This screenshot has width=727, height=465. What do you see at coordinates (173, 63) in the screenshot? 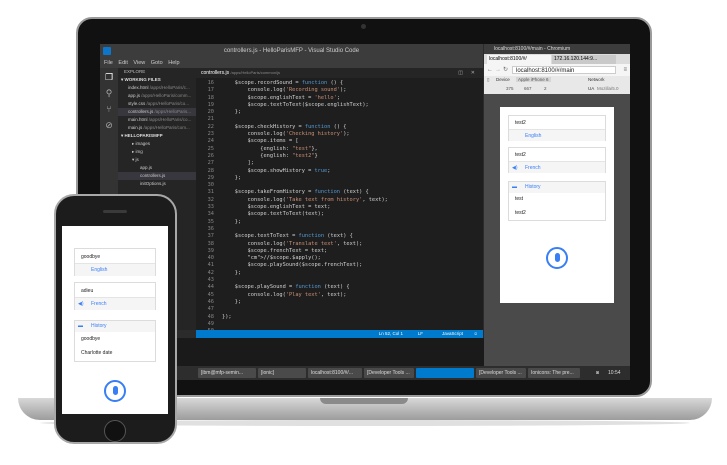
I see `menu-help: Help` at bounding box center [173, 63].